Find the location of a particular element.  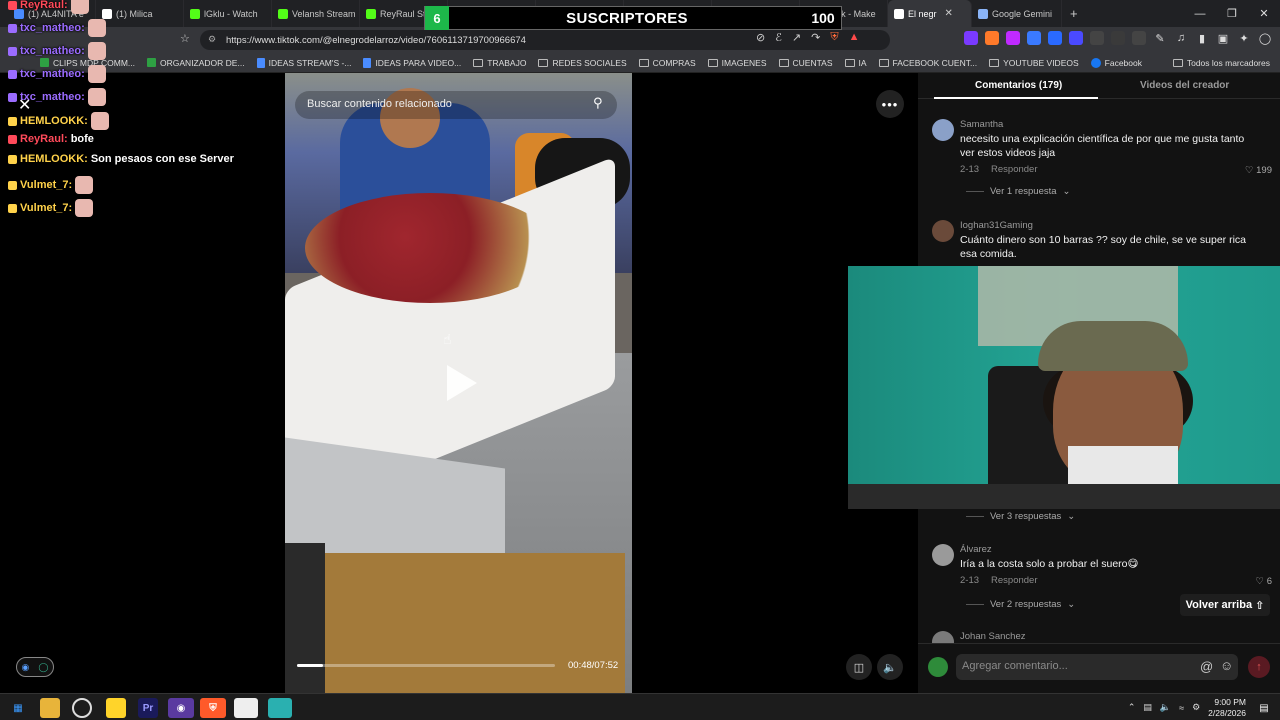

send-arrow-icon: ↑ is located at coordinates (1259, 667).